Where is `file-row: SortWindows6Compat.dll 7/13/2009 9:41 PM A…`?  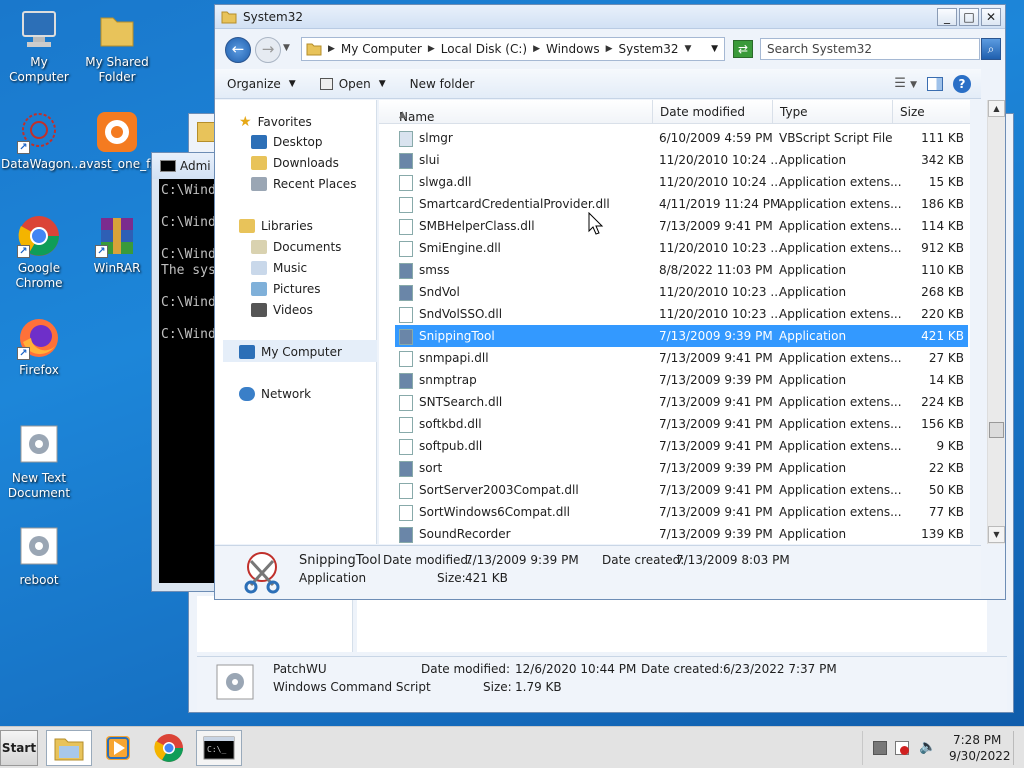
file-row: SortWindows6Compat.dll 7/13/2009 9:41 PM A… is located at coordinates (681, 512).